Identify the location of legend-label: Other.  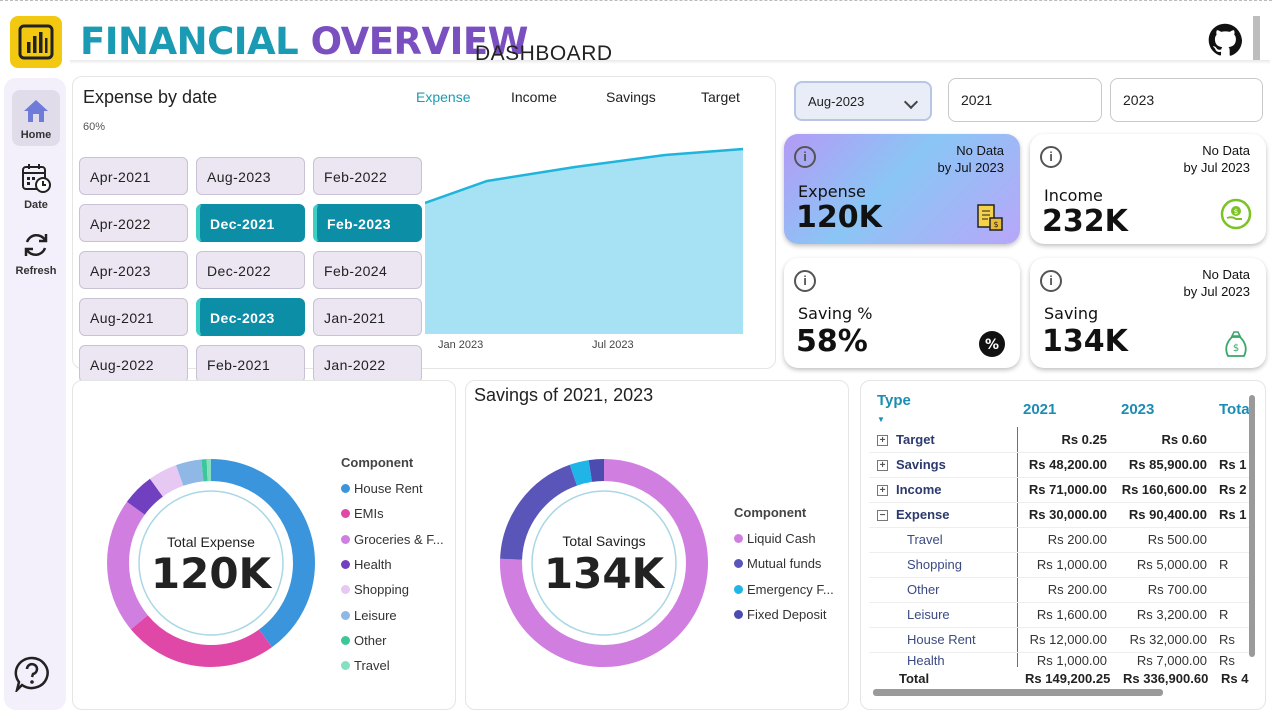
(370, 640).